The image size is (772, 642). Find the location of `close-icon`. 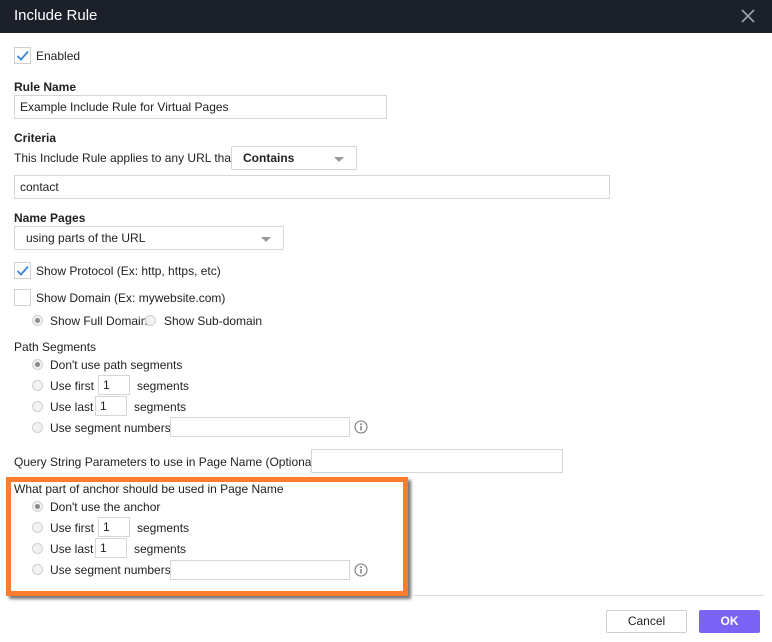

close-icon is located at coordinates (748, 16).